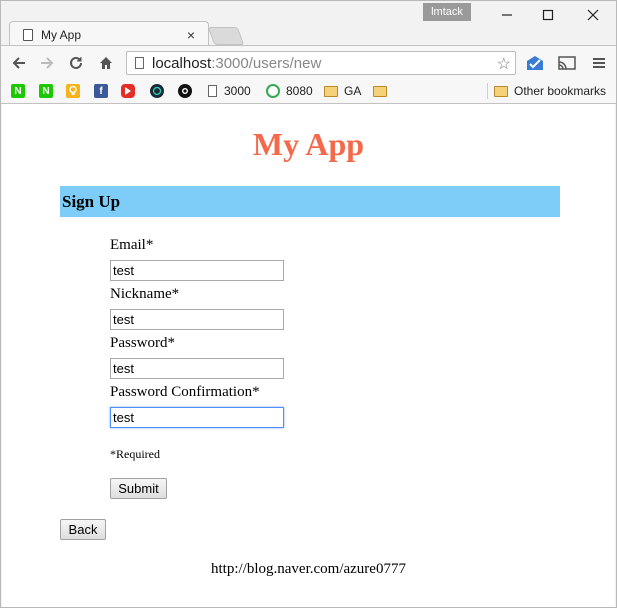  What do you see at coordinates (308, 569) in the screenshot?
I see `footer-url-text: http://blog.naver.com/azure0777` at bounding box center [308, 569].